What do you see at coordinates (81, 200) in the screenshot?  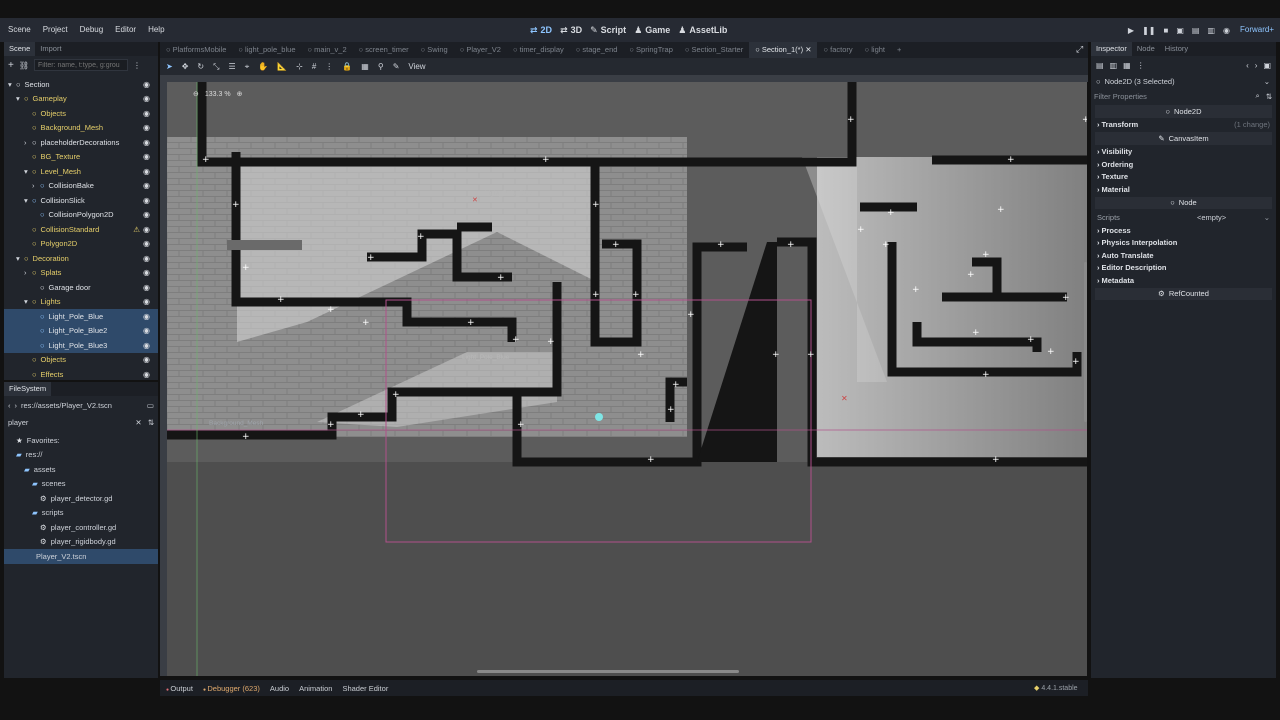 I see `tree-node-collisionslick: ▾ ○ CollisionSlick ◉` at bounding box center [81, 200].